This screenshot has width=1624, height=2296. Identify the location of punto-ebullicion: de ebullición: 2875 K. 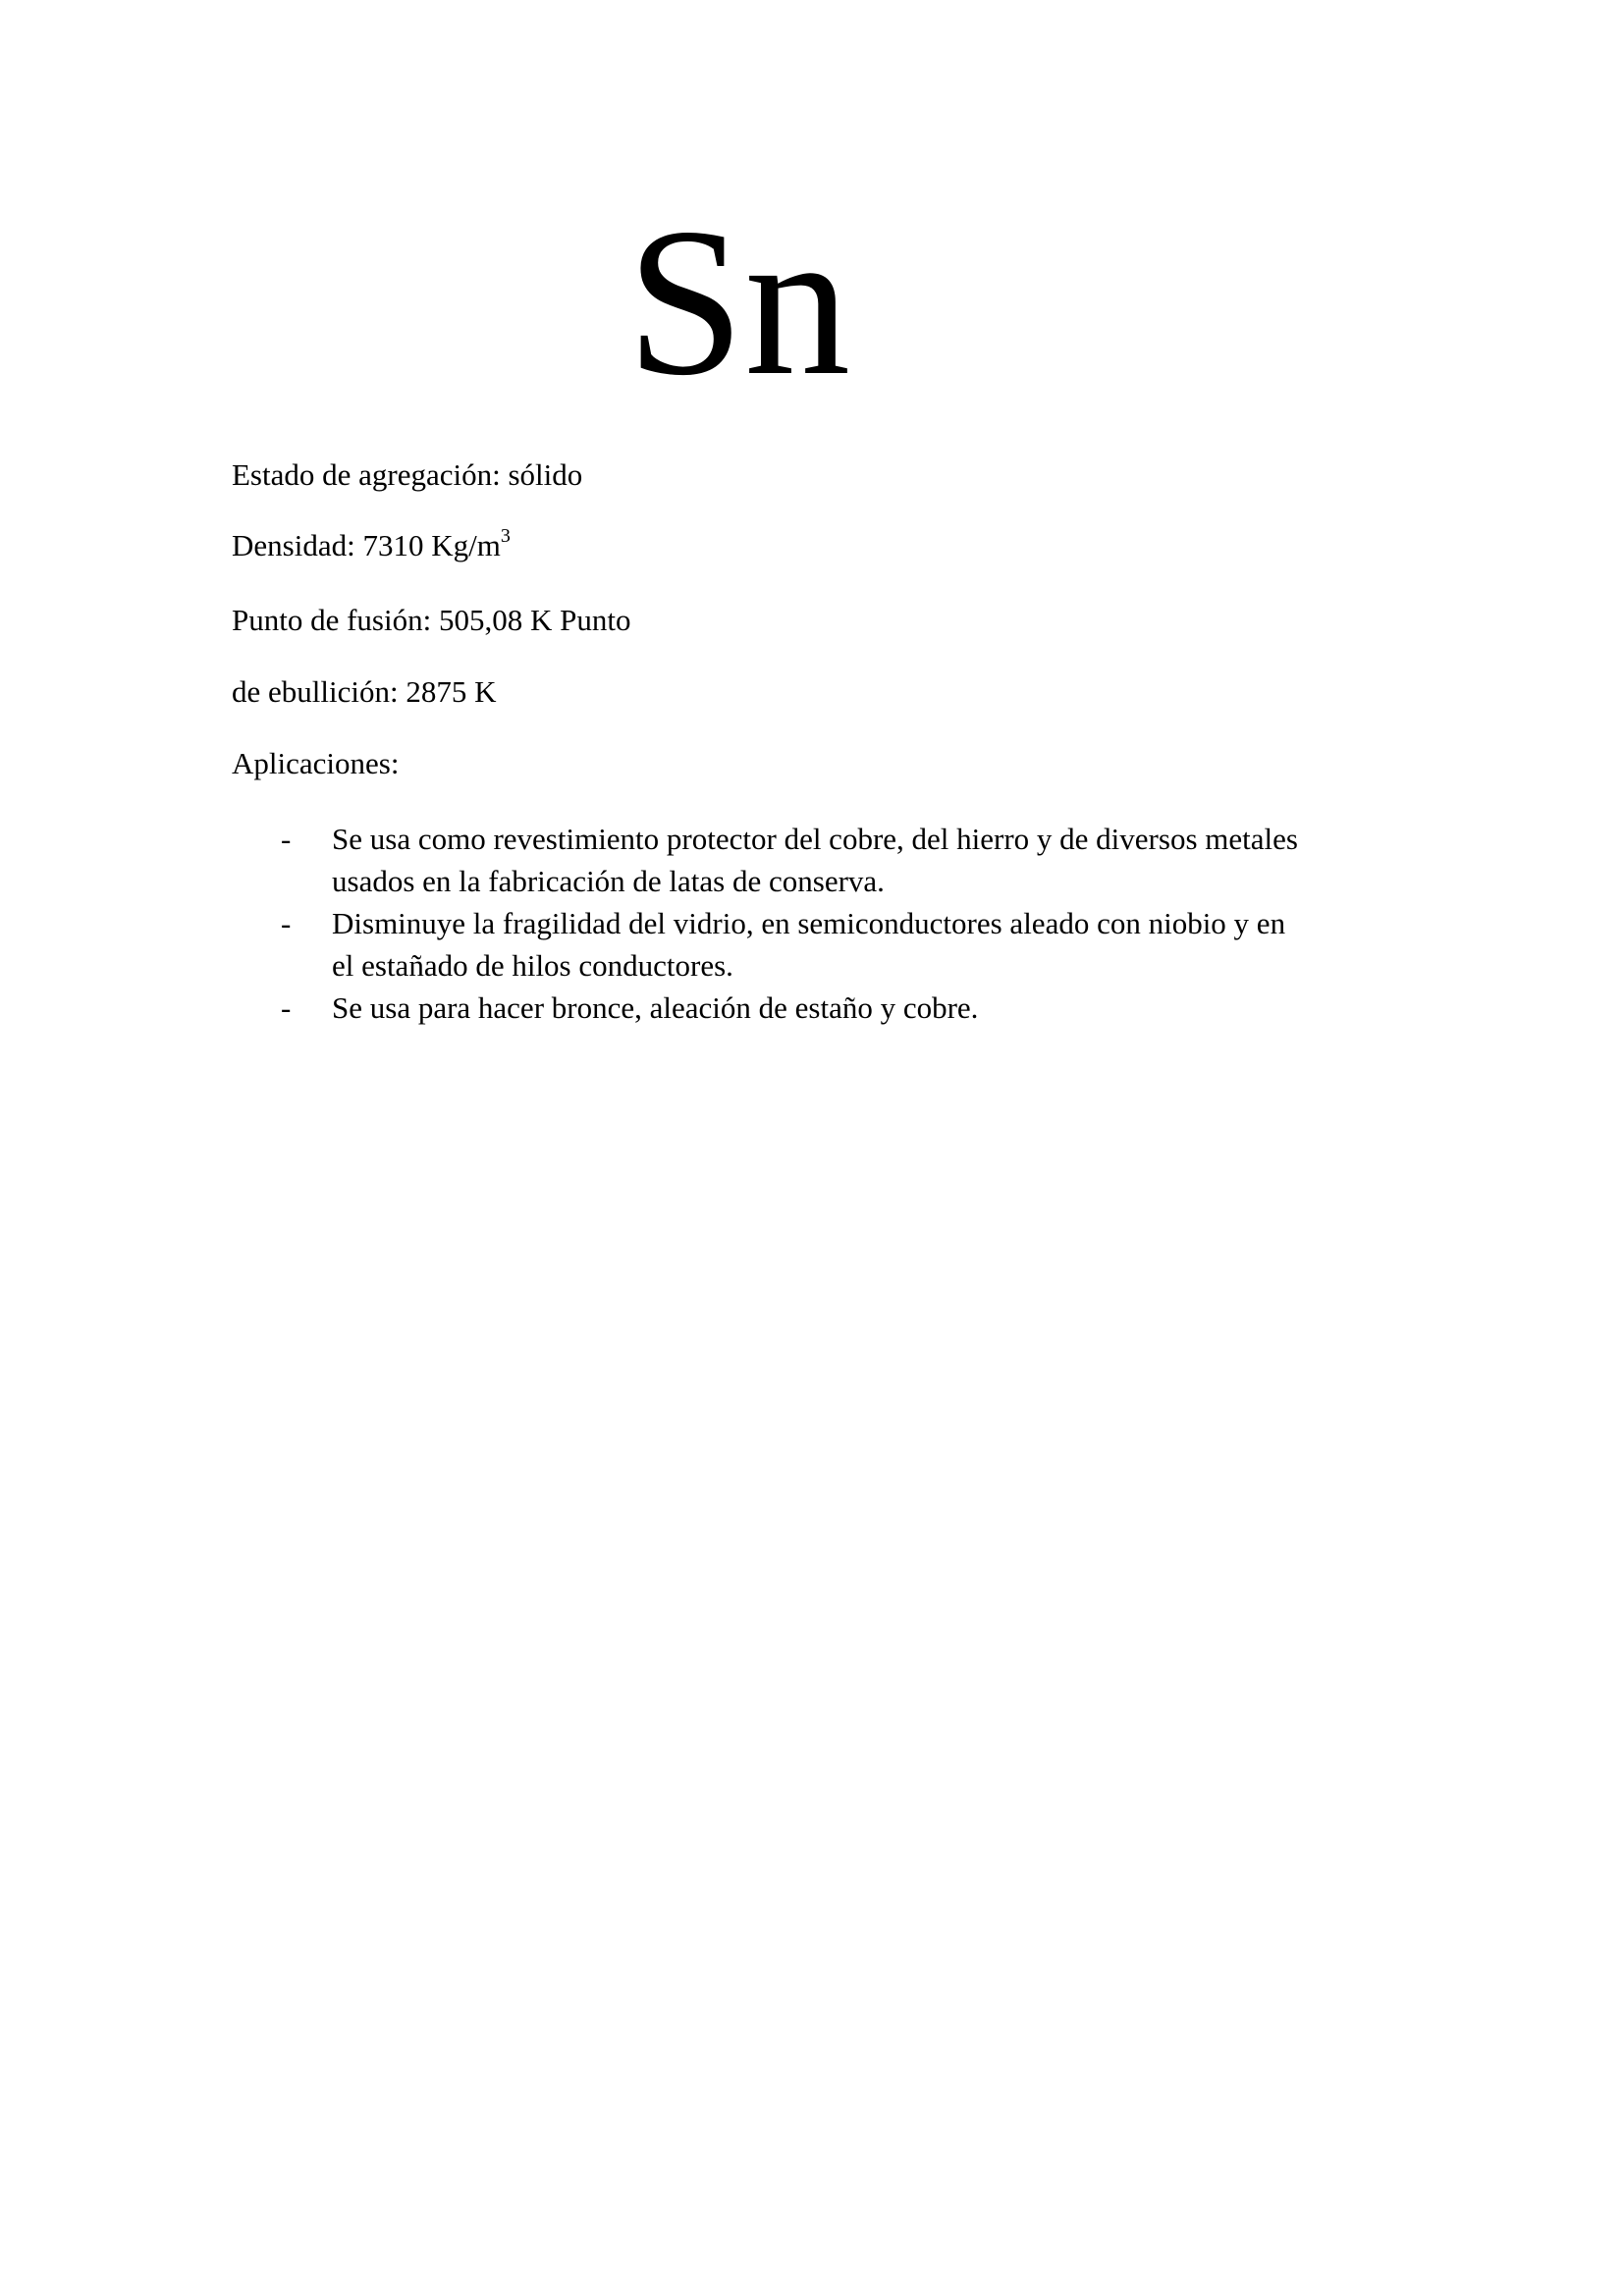
(364, 691).